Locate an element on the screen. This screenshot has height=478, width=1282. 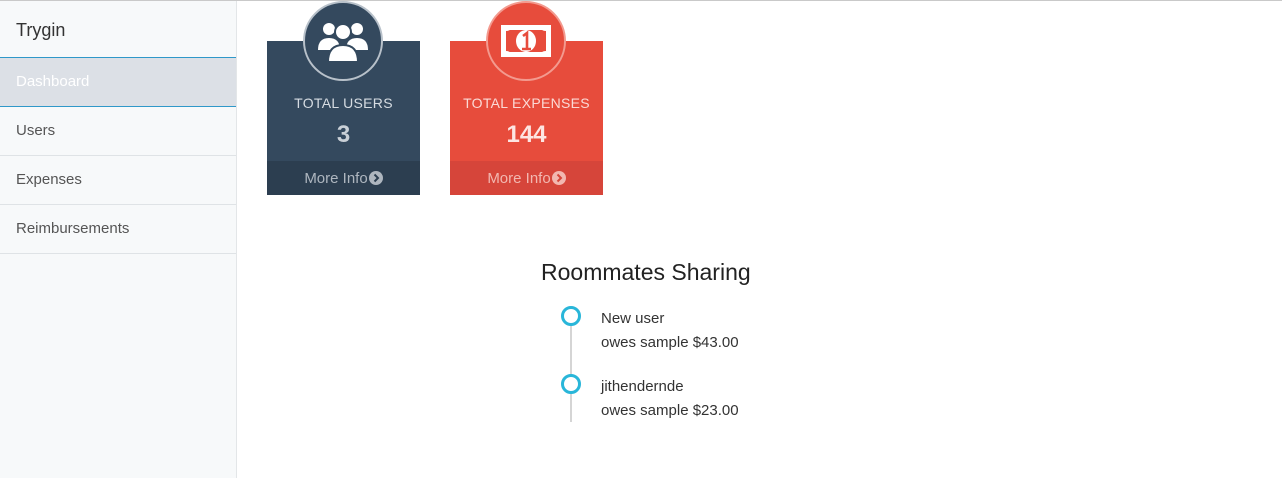
sidebar-item-users: Users is located at coordinates (118, 131).